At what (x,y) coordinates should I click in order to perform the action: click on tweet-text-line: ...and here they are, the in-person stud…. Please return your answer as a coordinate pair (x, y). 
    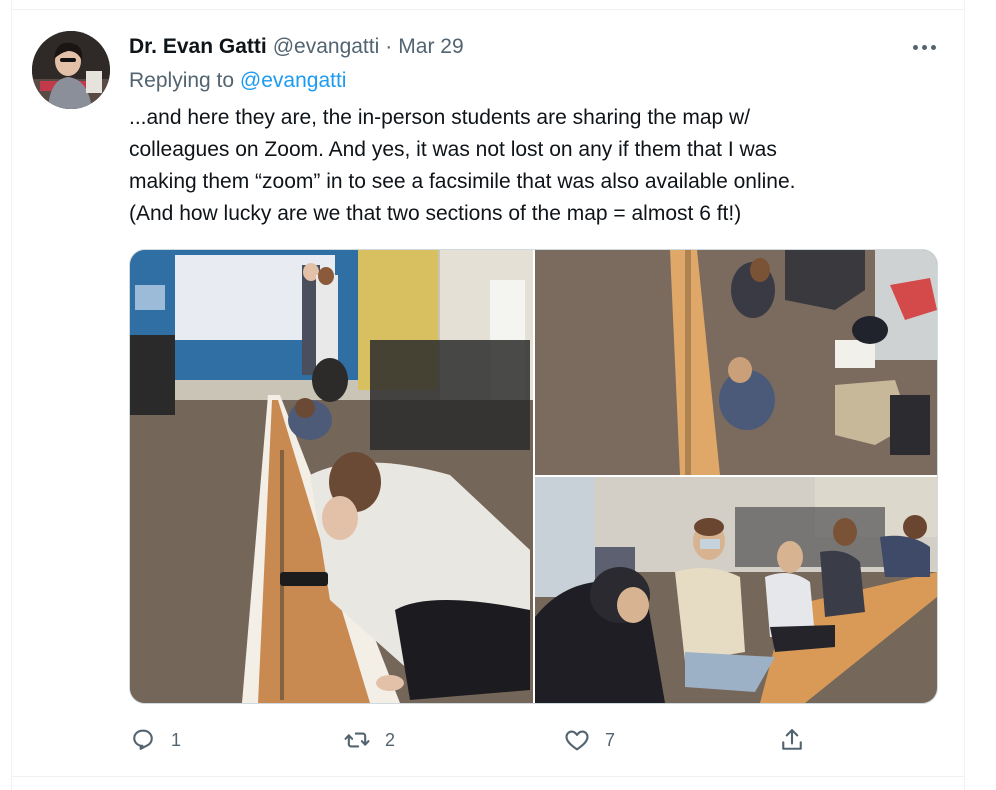
    Looking at the image, I should click on (440, 117).